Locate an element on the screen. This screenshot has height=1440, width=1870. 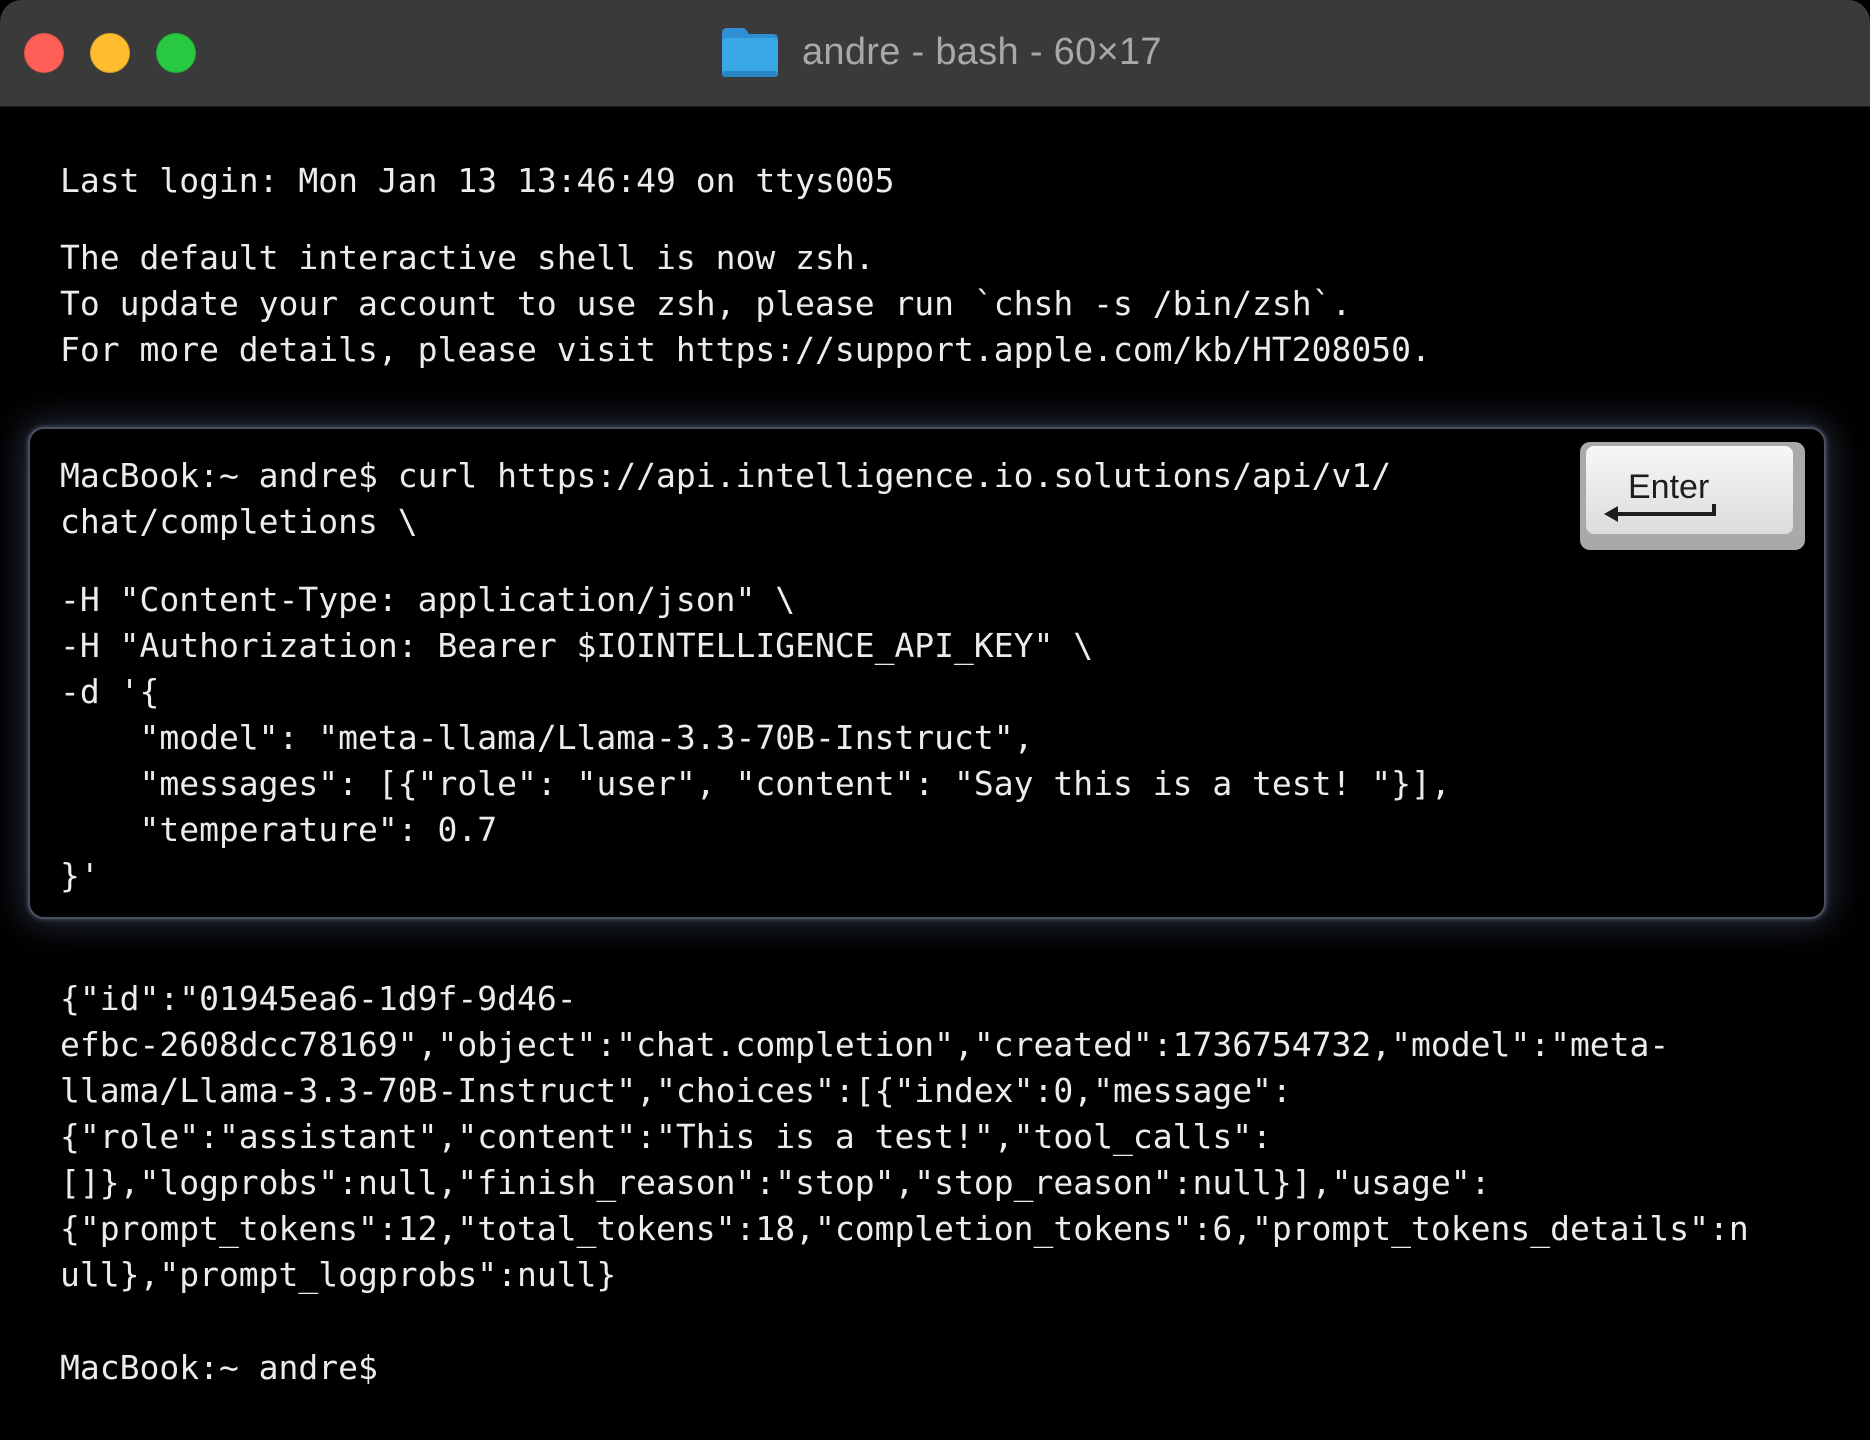
title-bar: andre - bash - 60×17 is located at coordinates (935, 53).